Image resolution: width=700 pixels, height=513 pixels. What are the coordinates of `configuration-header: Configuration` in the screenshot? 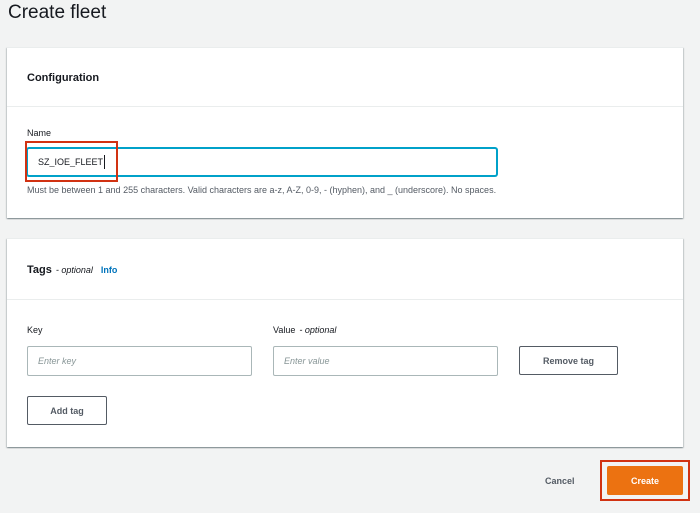 It's located at (345, 77).